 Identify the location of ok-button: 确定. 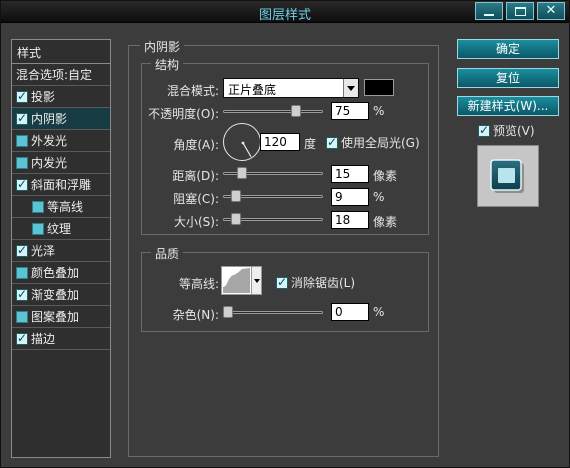
(508, 49).